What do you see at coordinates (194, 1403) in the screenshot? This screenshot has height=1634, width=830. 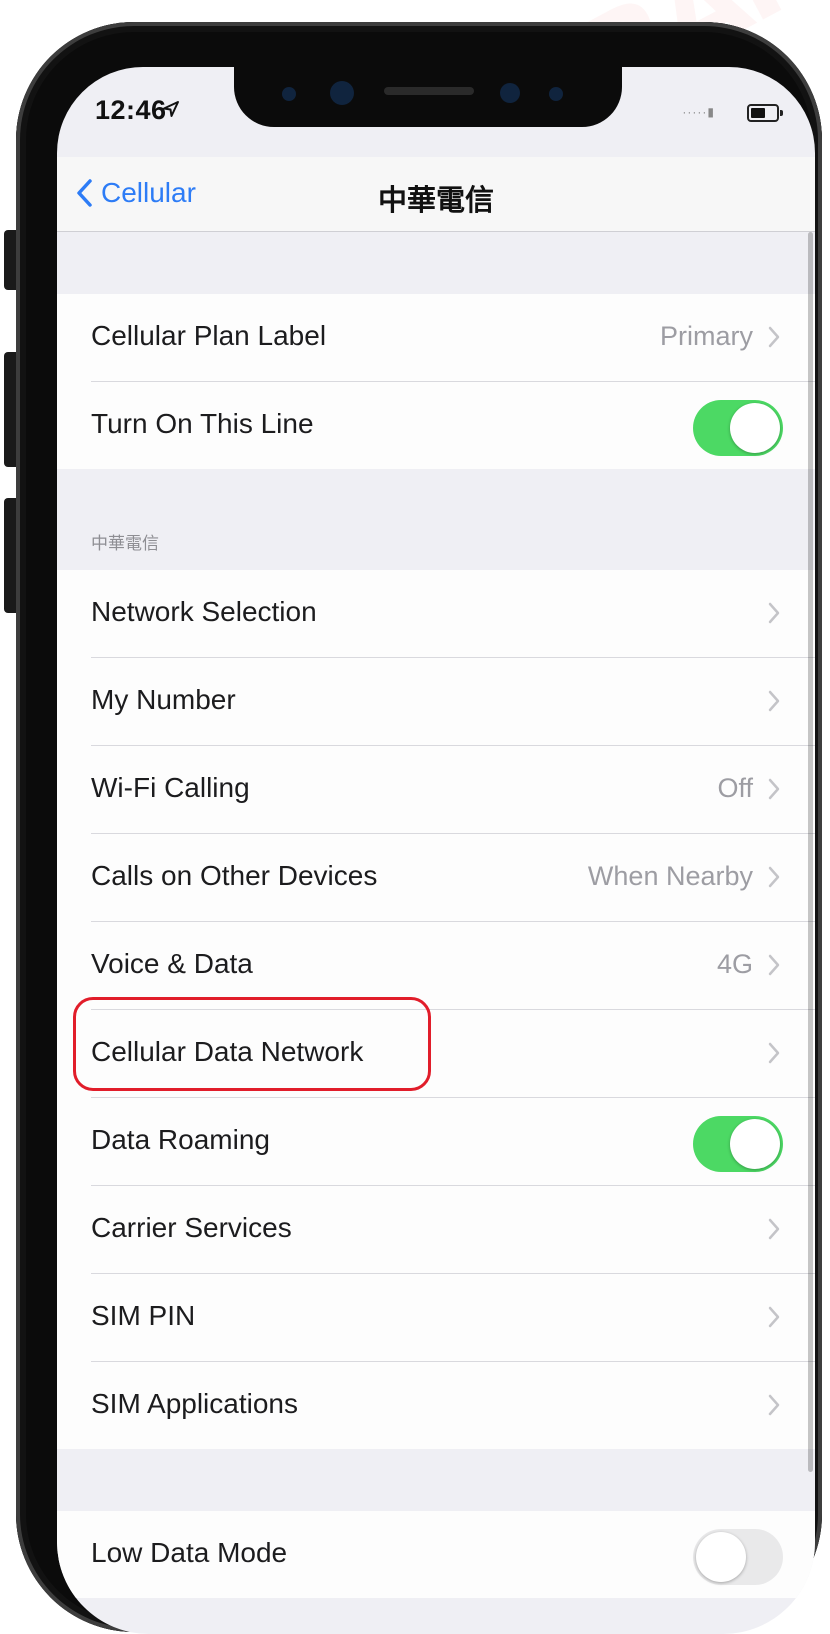 I see `row-label: SIM Applications` at bounding box center [194, 1403].